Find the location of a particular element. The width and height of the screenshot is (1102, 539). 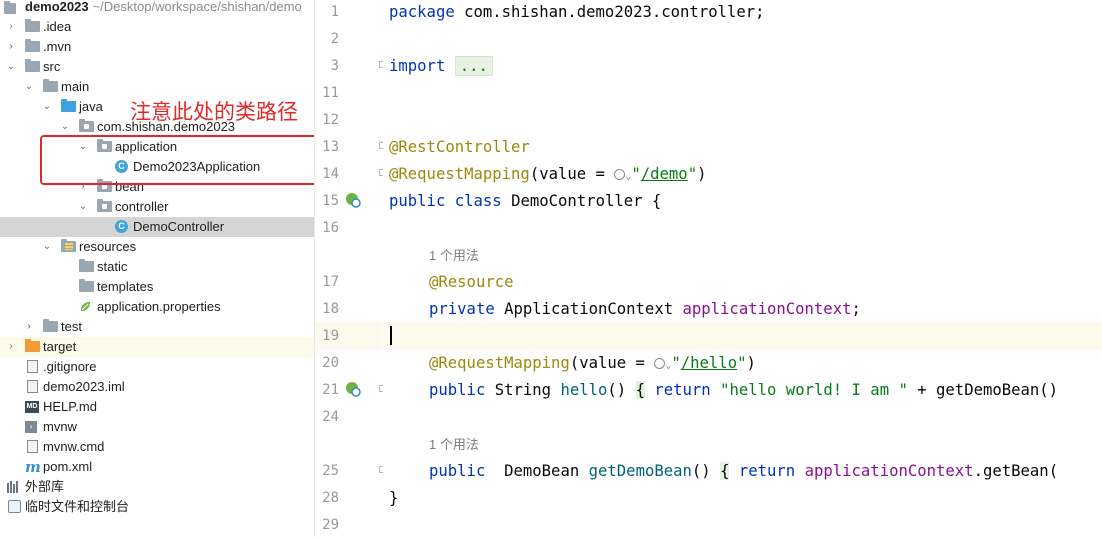

line-number: 29 is located at coordinates (330, 525).